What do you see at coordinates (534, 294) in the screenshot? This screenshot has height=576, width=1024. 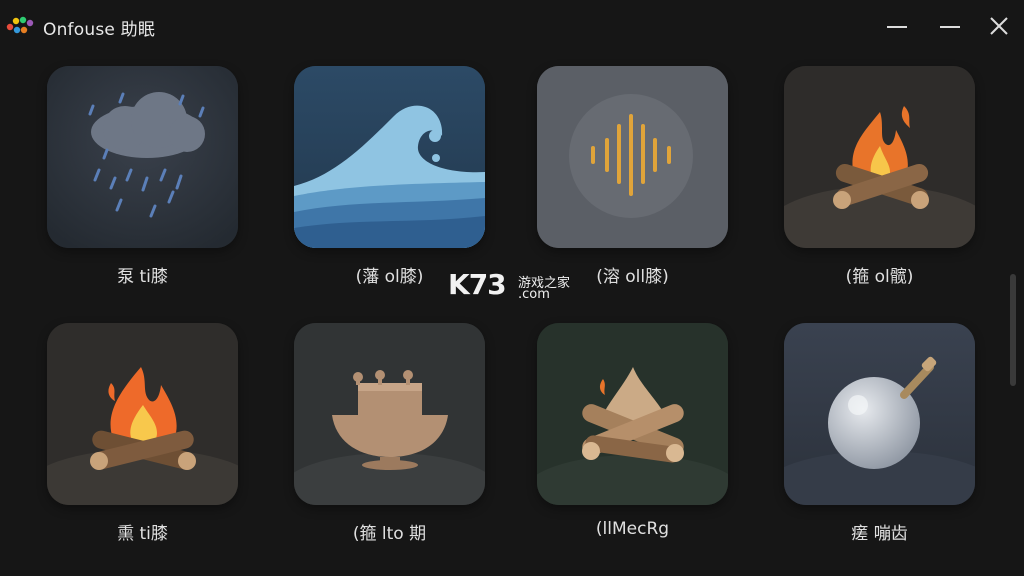 I see `watermark-domain: .com` at bounding box center [534, 294].